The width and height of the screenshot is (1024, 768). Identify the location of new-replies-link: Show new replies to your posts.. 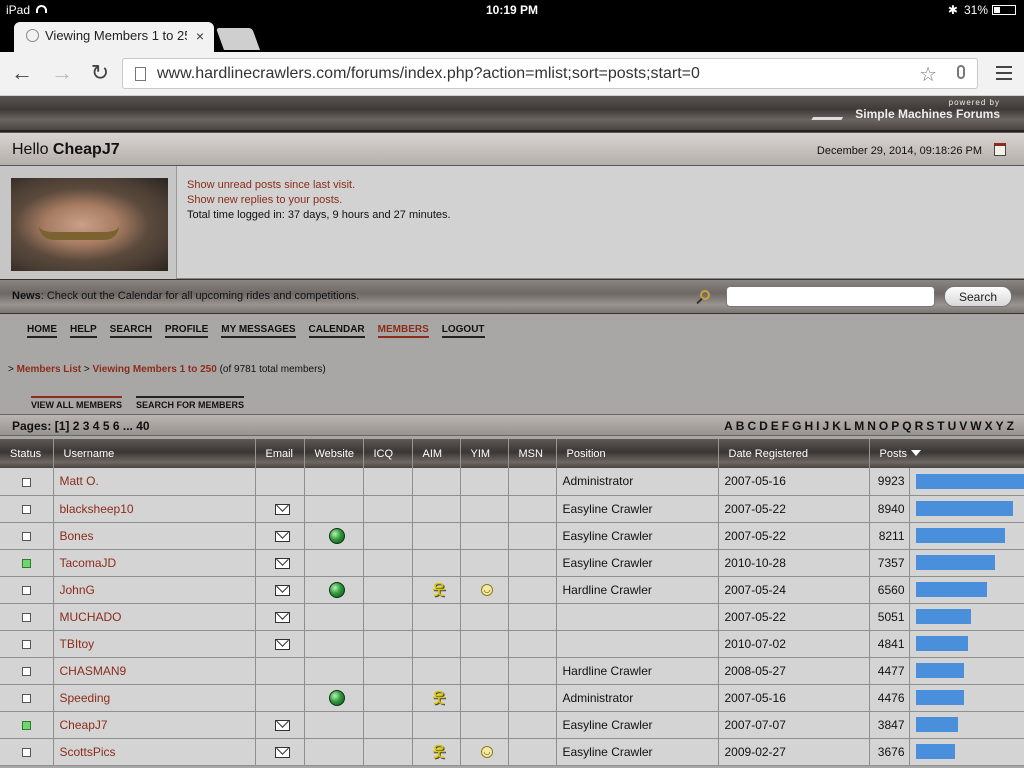
(319, 200).